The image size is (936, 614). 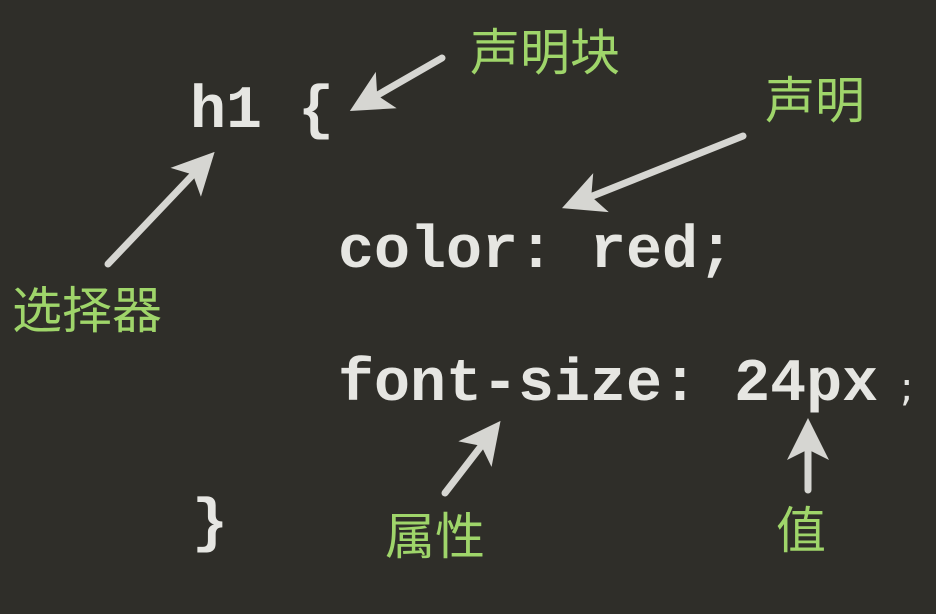 I want to click on arrow-to-property, so click(x=471, y=458).